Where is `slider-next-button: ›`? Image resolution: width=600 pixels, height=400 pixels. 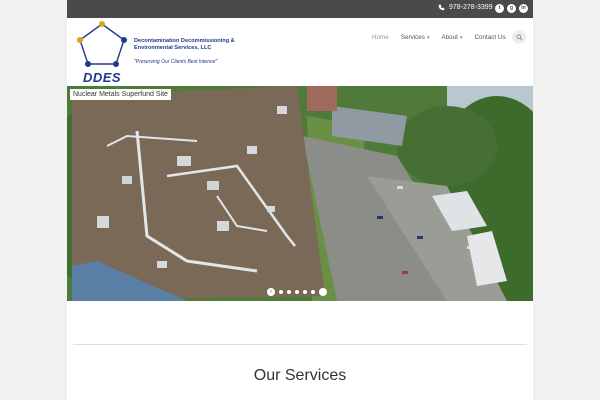
slider-next-button: › is located at coordinates (271, 292).